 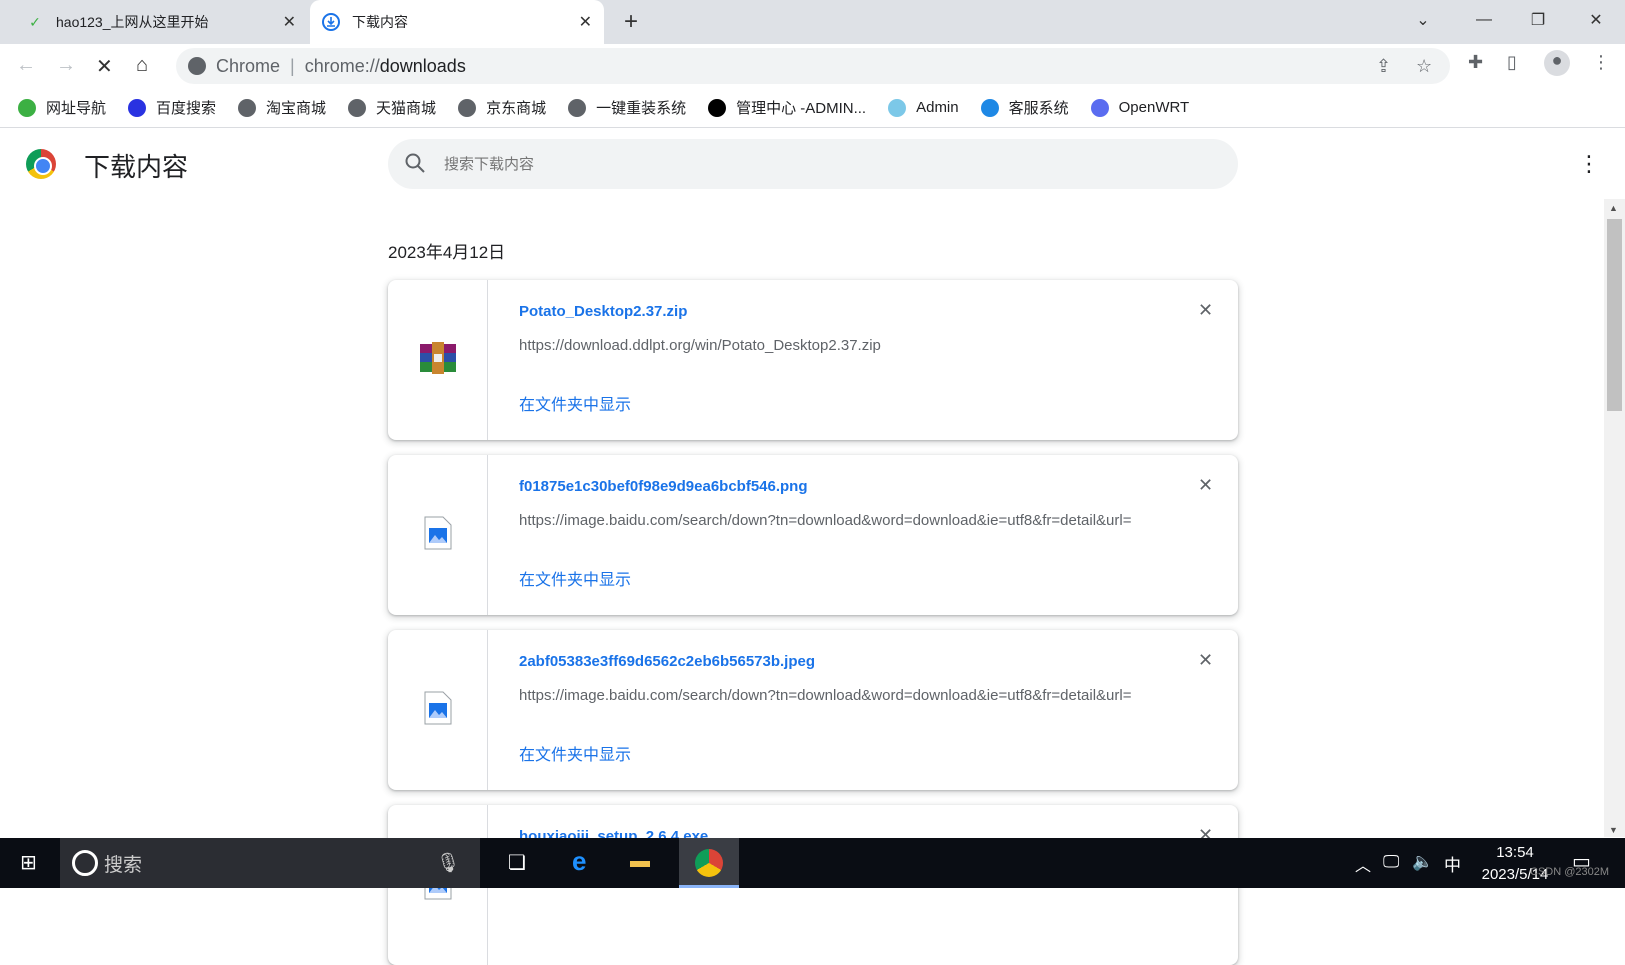 I want to click on address-bar: Chrome | chrome://downloads ⇪ ☆, so click(x=813, y=66).